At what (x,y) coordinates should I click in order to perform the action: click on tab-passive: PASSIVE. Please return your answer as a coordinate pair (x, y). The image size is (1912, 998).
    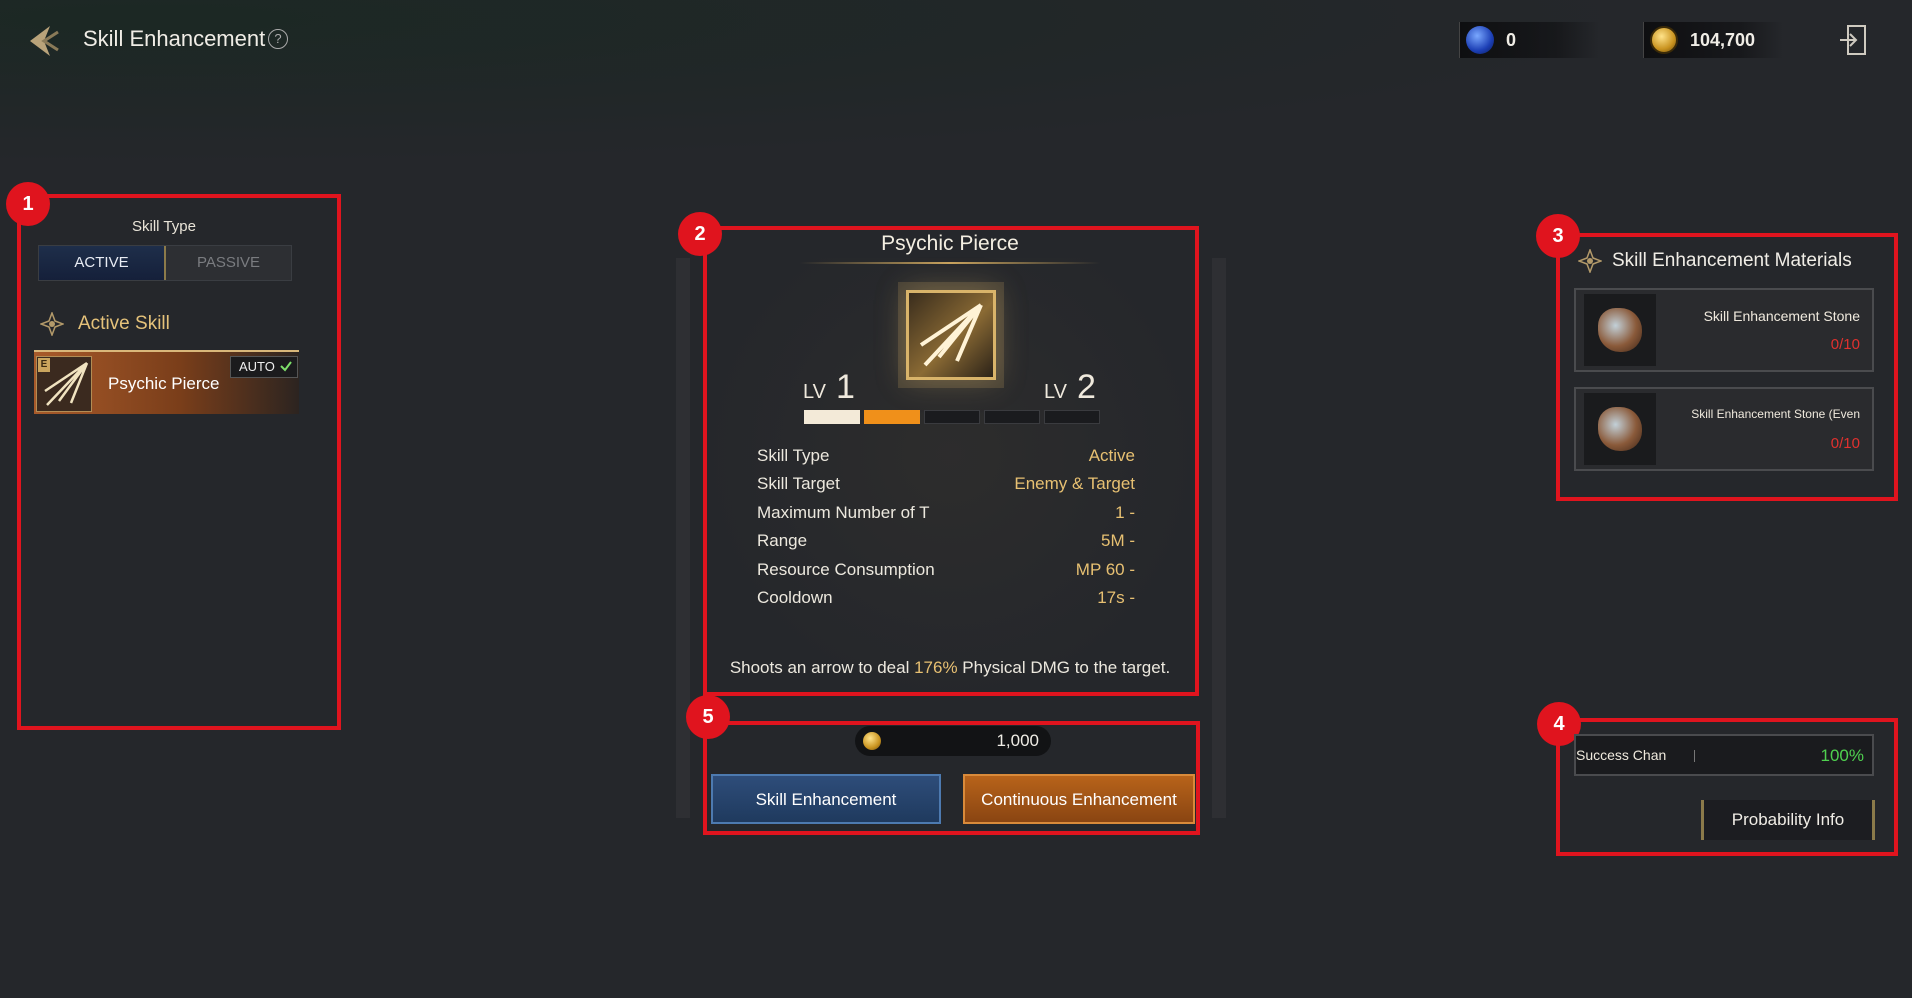
    Looking at the image, I should click on (228, 263).